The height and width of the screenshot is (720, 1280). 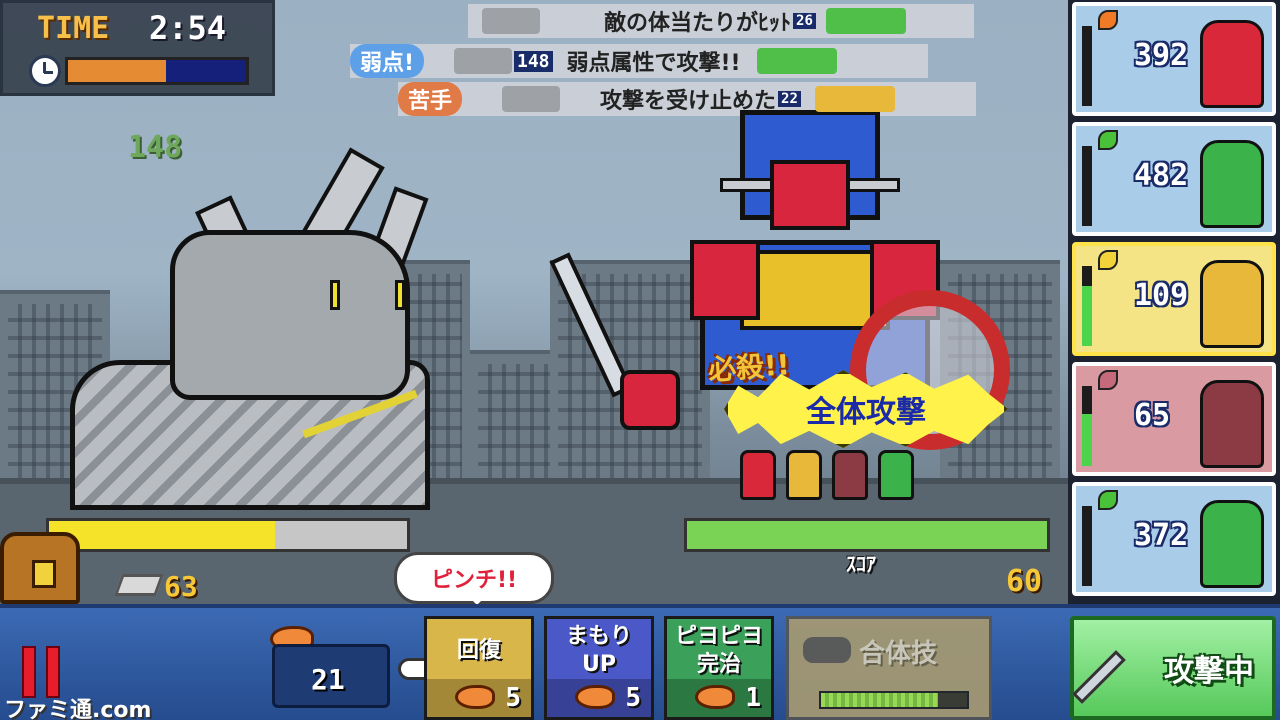 I want to click on attack-button: 攻撃中, so click(x=1173, y=668).